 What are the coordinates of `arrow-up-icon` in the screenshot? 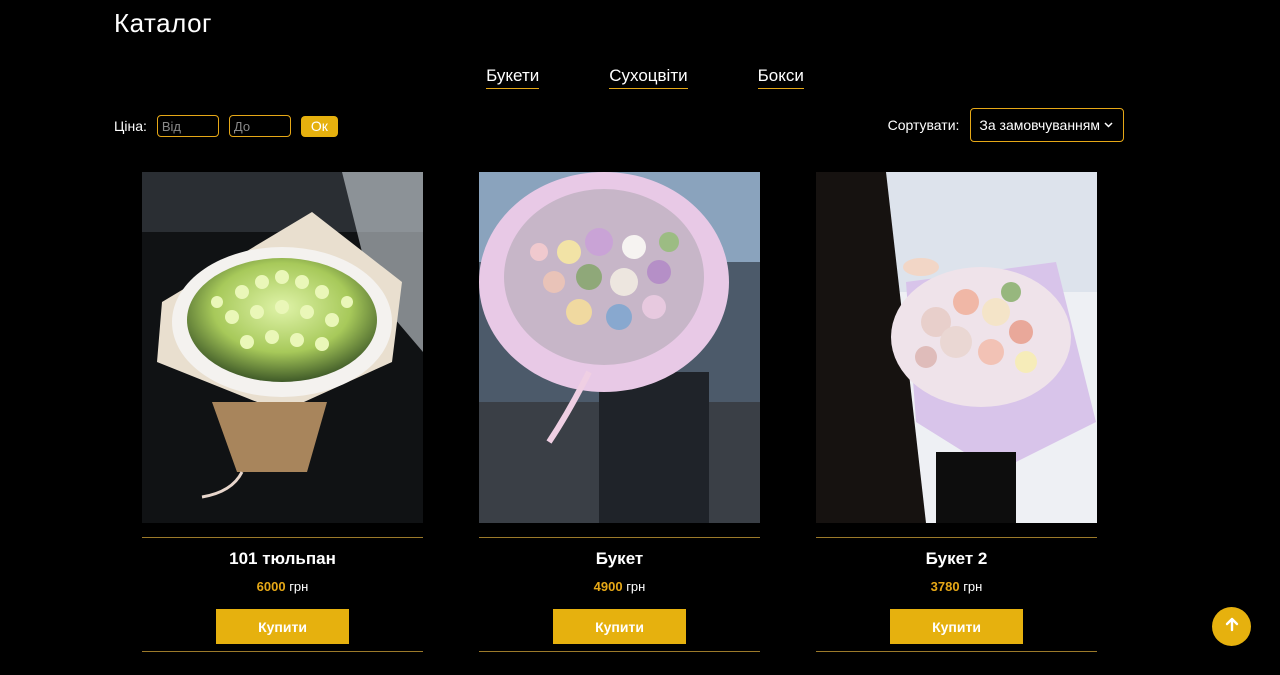 It's located at (1232, 626).